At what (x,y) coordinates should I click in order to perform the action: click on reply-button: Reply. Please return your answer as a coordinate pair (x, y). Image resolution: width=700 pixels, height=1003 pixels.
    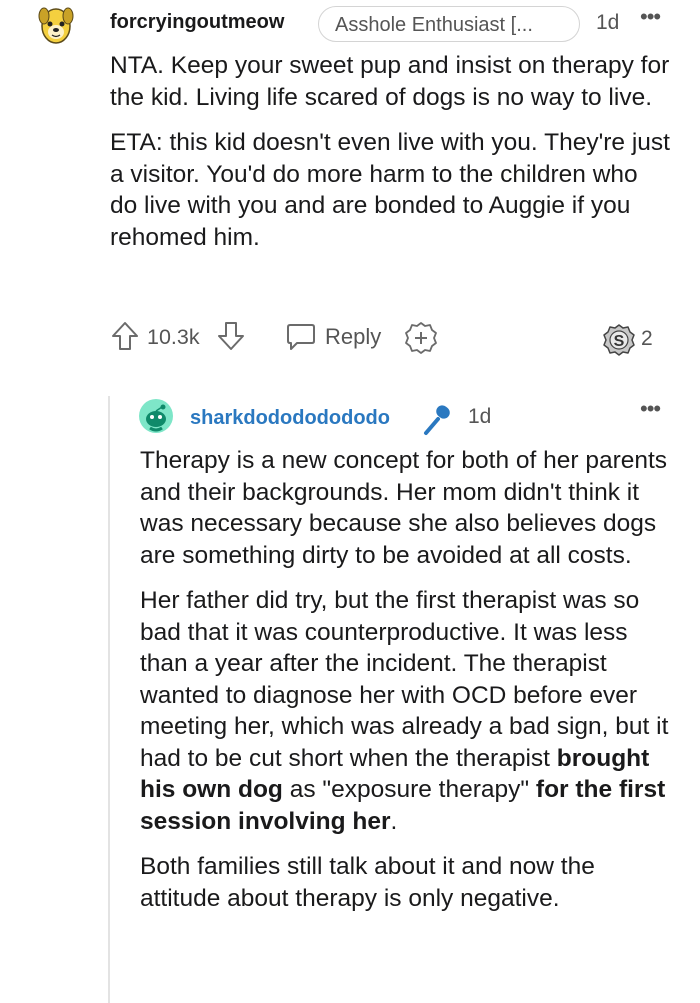
    Looking at the image, I should click on (353, 337).